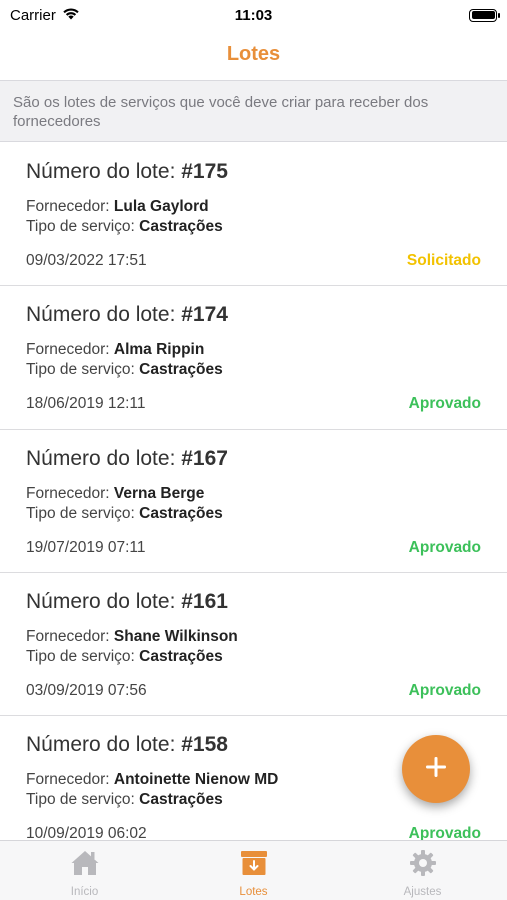 The width and height of the screenshot is (507, 900). What do you see at coordinates (253, 832) in the screenshot?
I see `lot-footer: 10/09/2019 06:02 Aprovado` at bounding box center [253, 832].